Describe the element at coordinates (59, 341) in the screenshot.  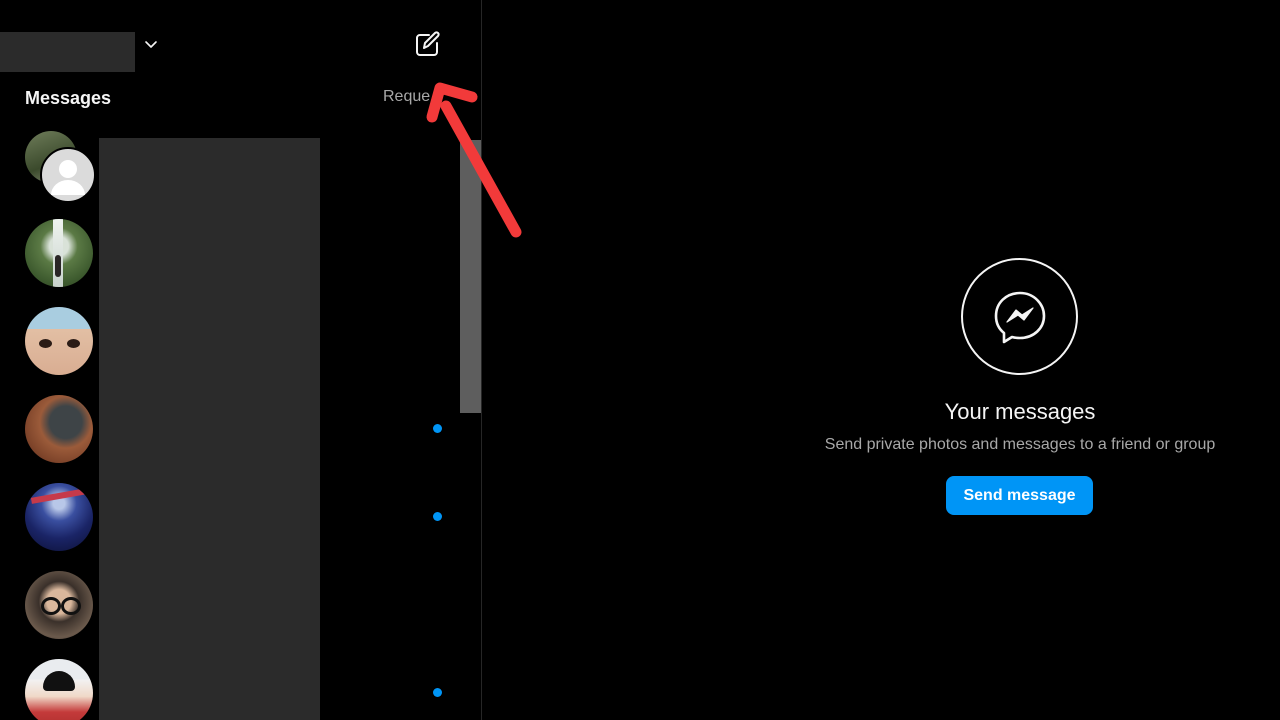
I see `closeup-face-avatar` at that location.